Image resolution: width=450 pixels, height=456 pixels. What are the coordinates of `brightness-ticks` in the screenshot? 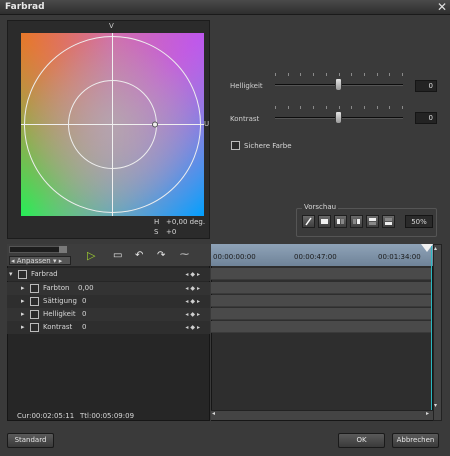 It's located at (339, 75).